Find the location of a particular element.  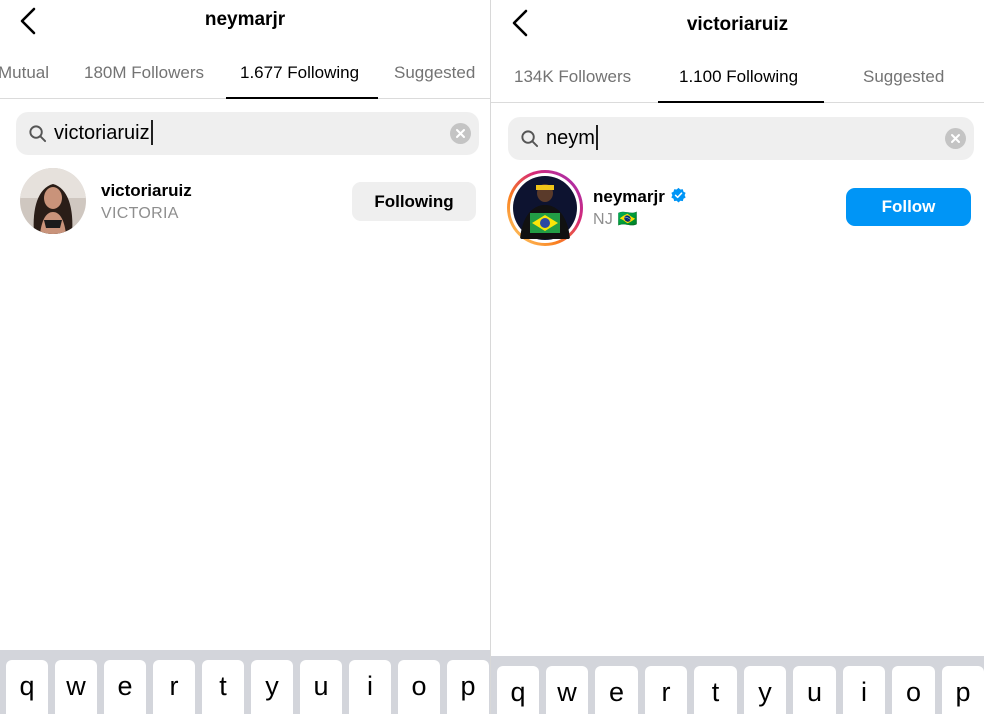

search-bar: victoriaruiz is located at coordinates (247, 133).